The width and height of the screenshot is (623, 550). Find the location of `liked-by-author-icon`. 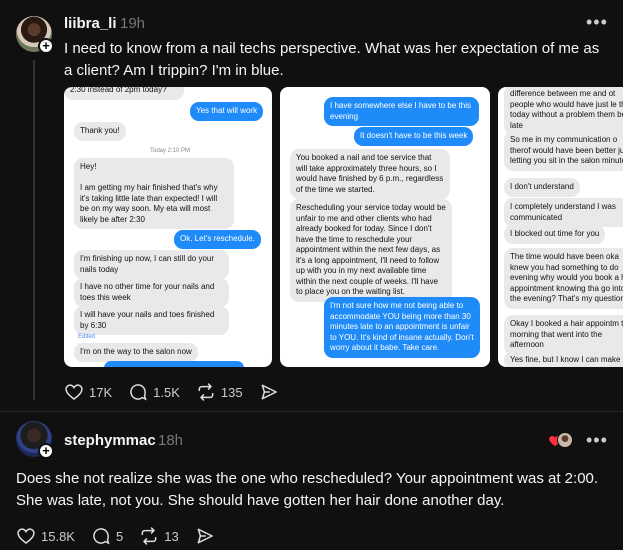

liked-by-author-icon is located at coordinates (561, 440).